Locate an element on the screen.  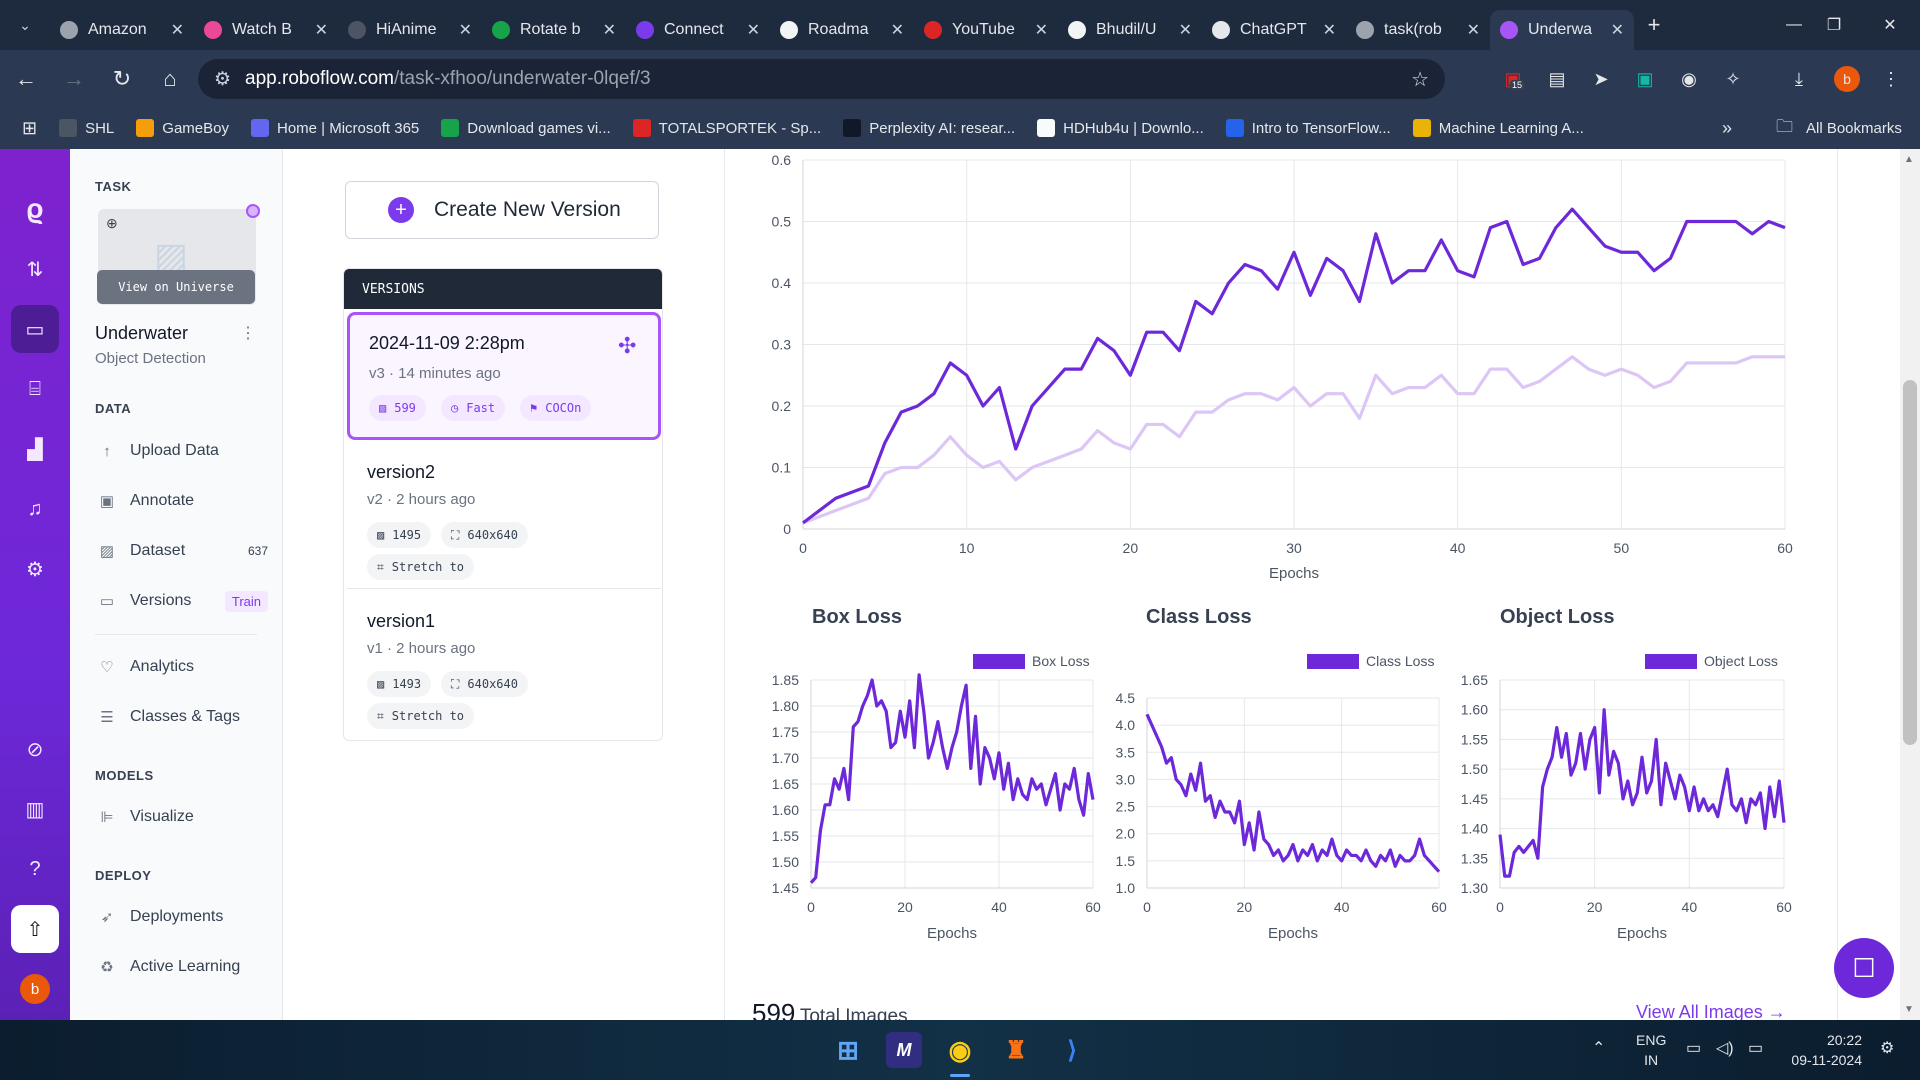
profile-avatar: b is located at coordinates (1847, 79).